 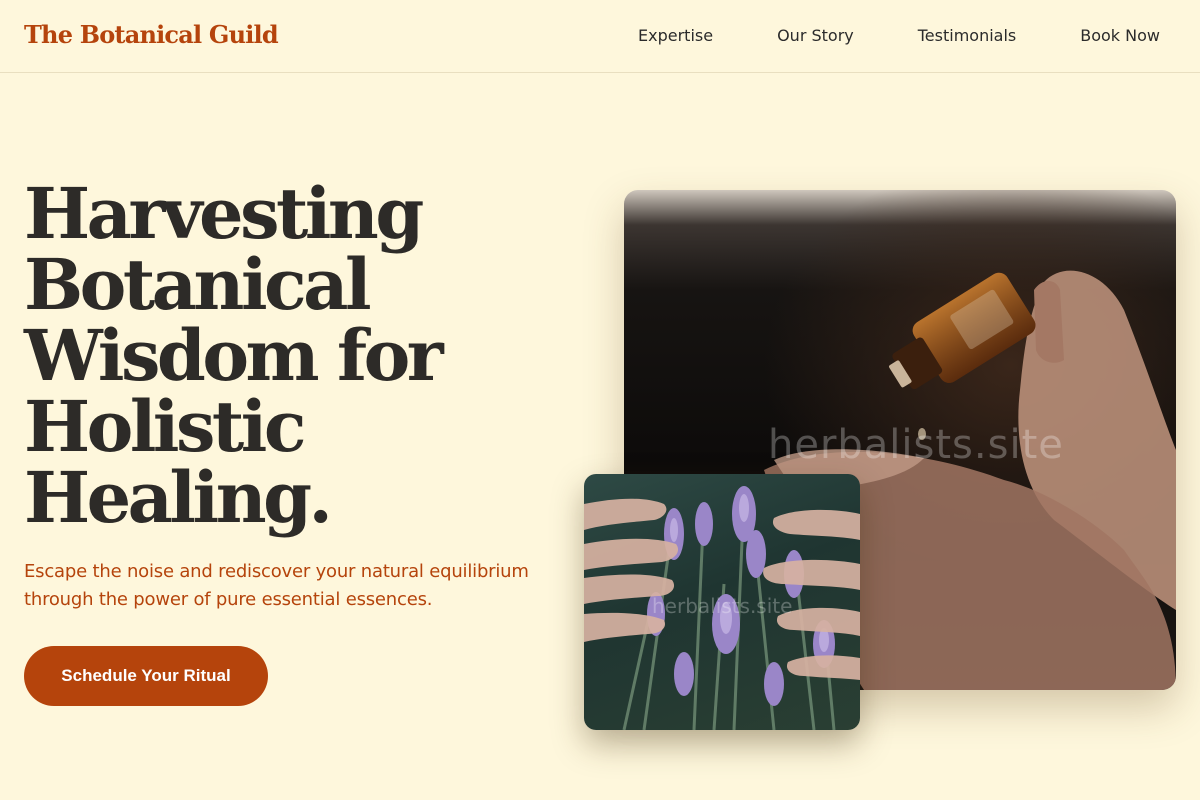 I want to click on headline-line: Healing., so click(x=178, y=497).